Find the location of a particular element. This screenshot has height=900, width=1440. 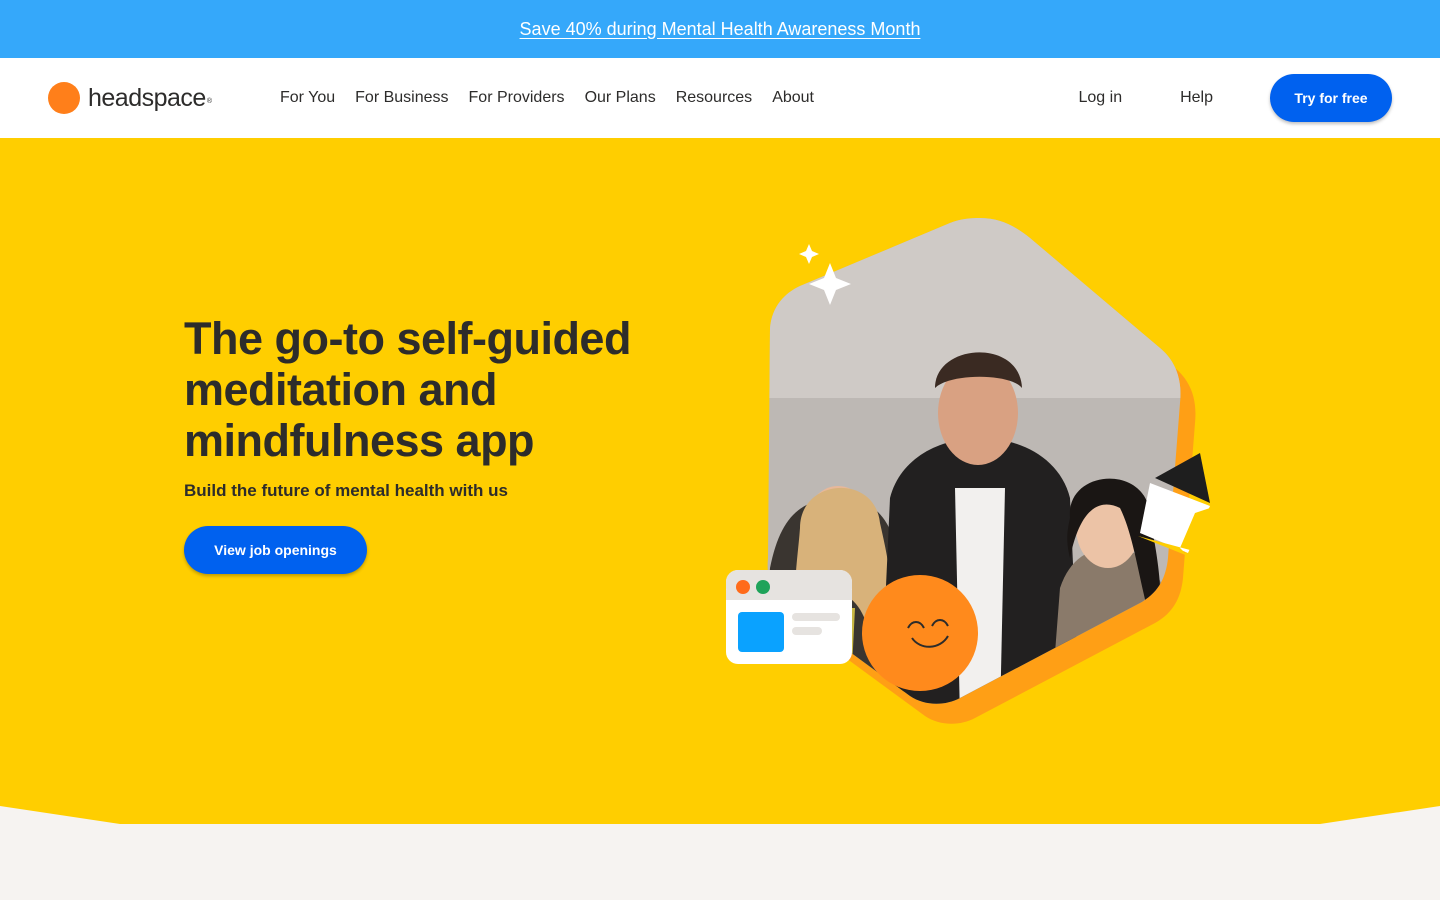

nav-link-resources: Resources is located at coordinates (714, 98).